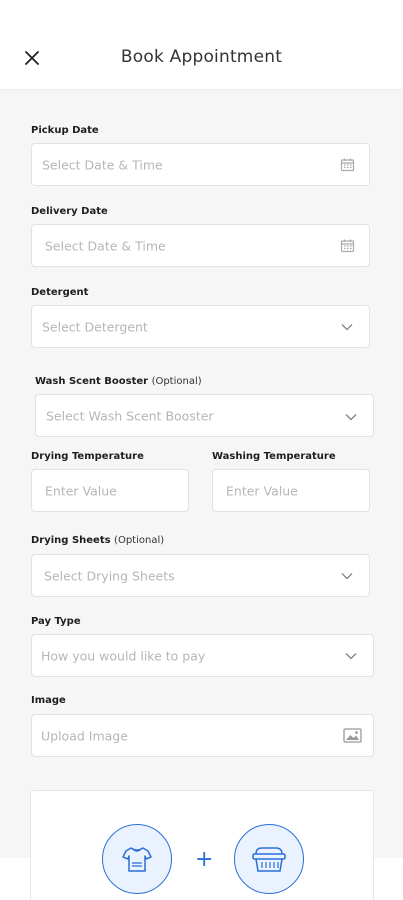 The width and height of the screenshot is (403, 900). Describe the element at coordinates (201, 57) in the screenshot. I see `page-title: Book Appointment` at that location.